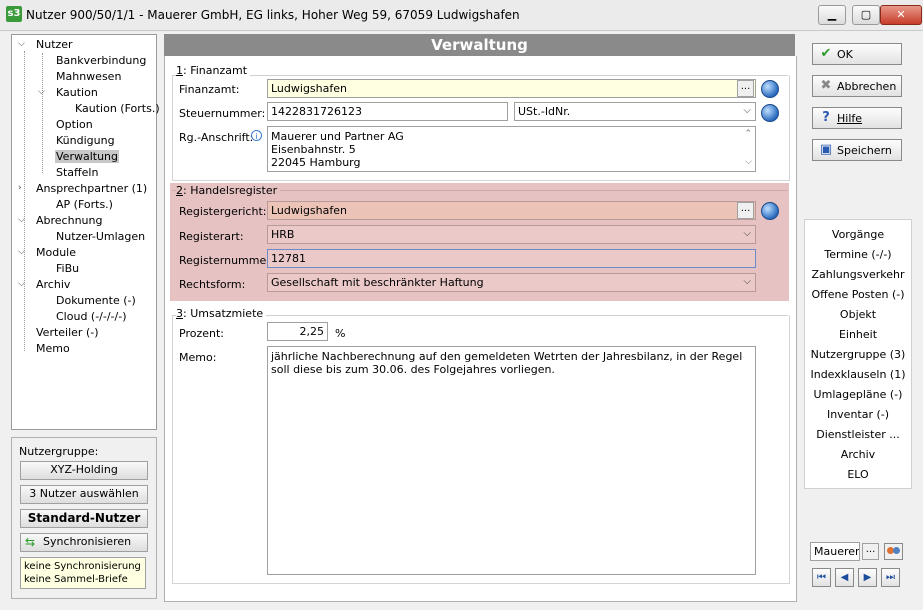 The height and width of the screenshot is (610, 923). I want to click on scroll-up-icon: ⌃, so click(748, 134).